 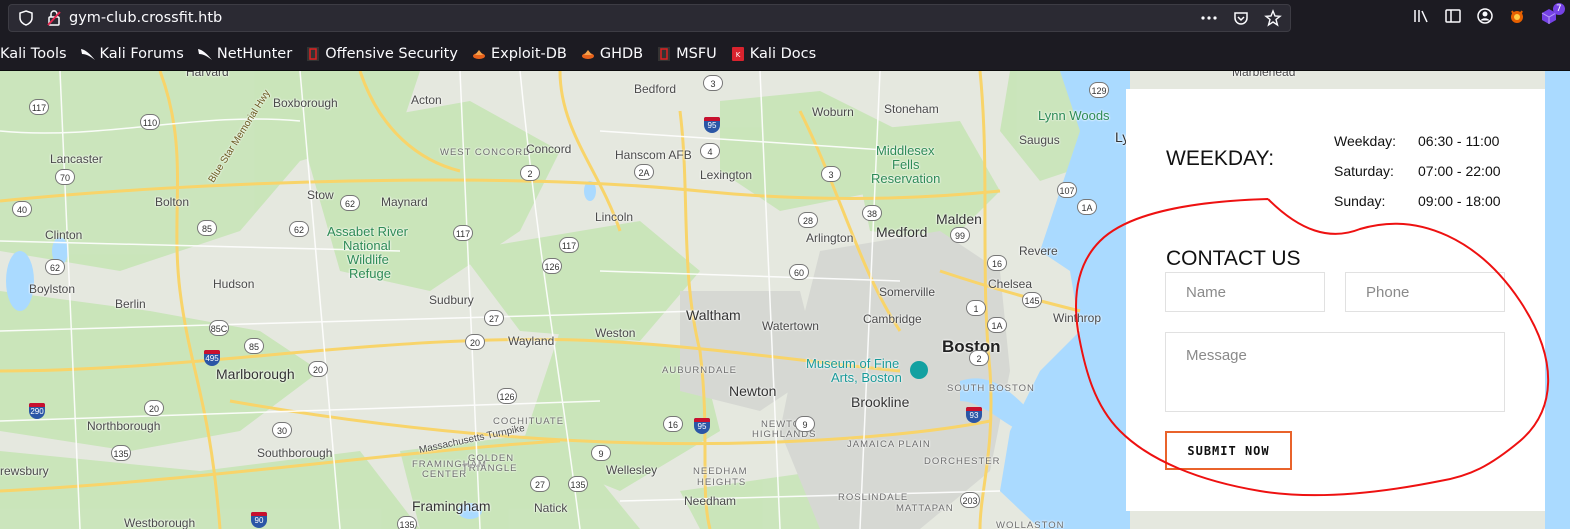 I want to click on map-label: Arlington, so click(x=830, y=238).